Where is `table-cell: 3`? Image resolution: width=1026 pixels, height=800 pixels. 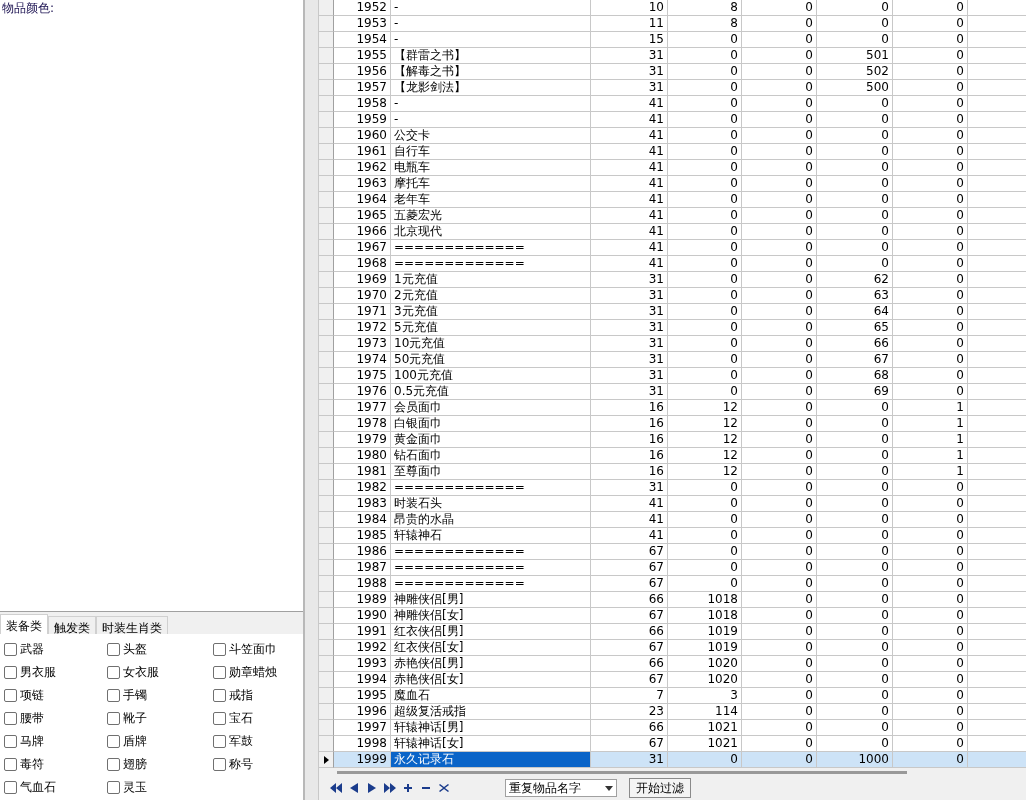
table-cell: 3 is located at coordinates (705, 696).